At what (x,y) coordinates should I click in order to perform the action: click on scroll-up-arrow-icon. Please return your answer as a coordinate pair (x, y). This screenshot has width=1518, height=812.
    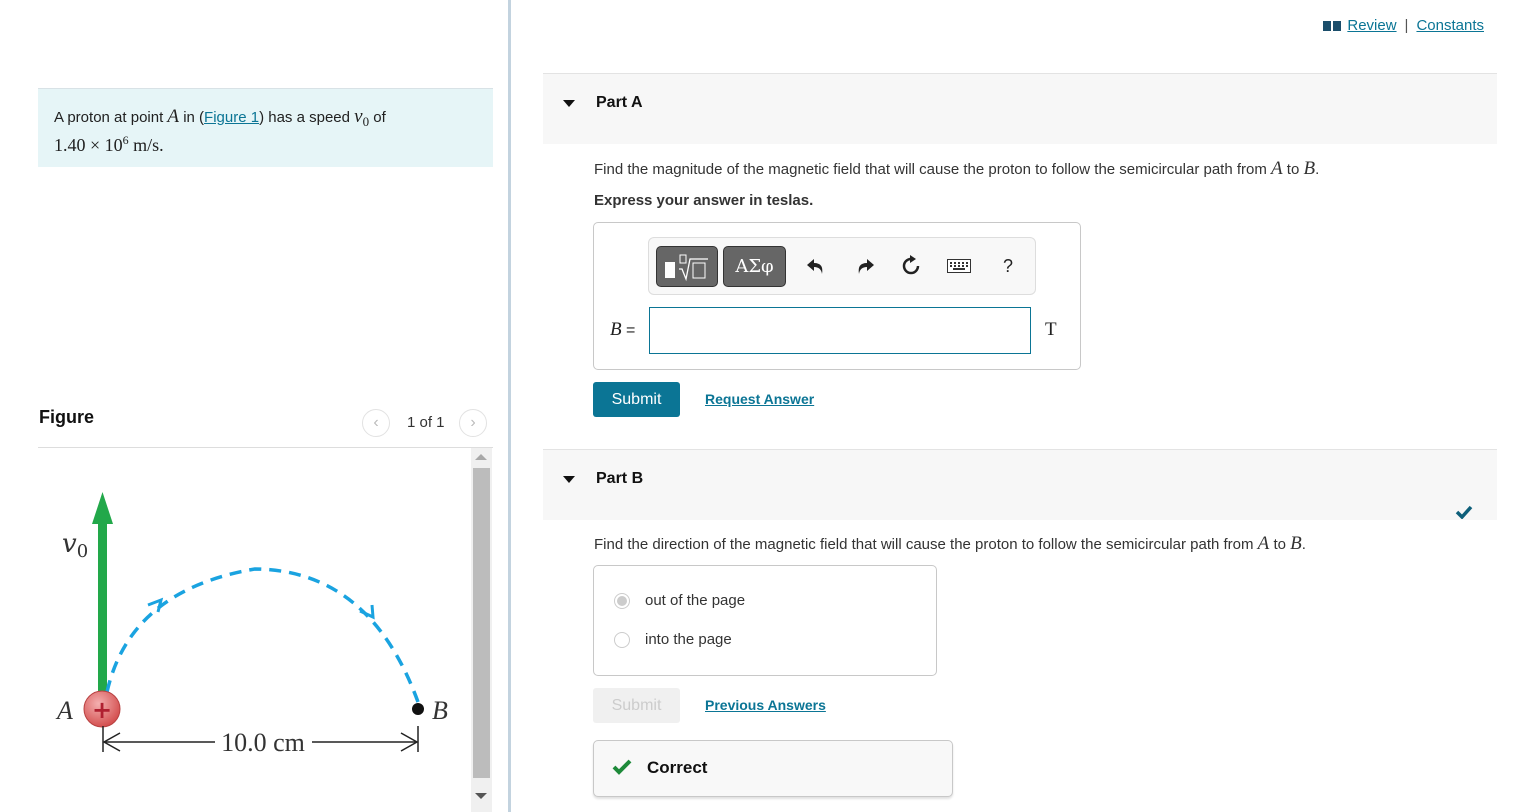
    Looking at the image, I should click on (481, 457).